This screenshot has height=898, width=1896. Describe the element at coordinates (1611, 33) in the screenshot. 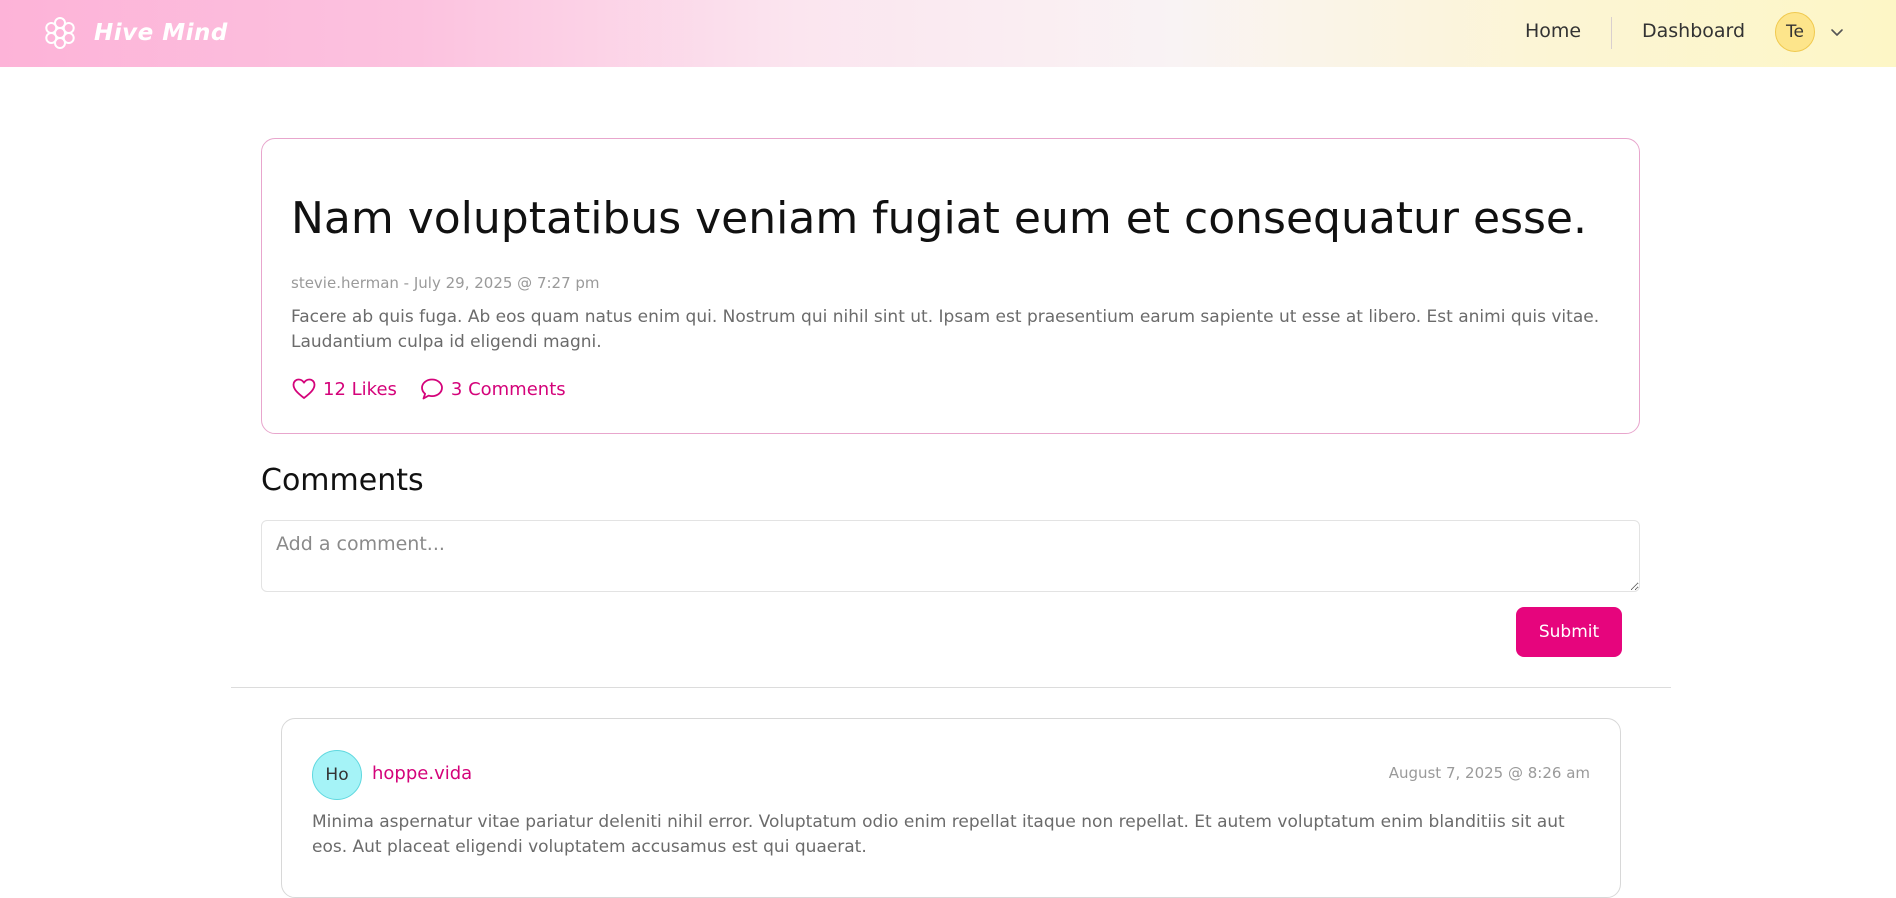

I see `nav-divider` at that location.